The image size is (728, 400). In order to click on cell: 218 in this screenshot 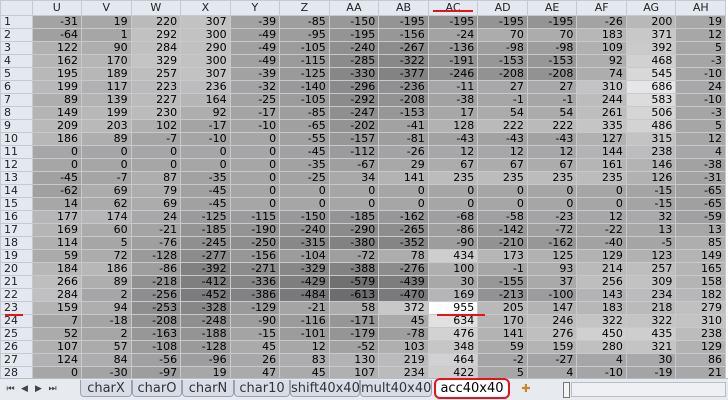, I will do `click(651, 308)`.